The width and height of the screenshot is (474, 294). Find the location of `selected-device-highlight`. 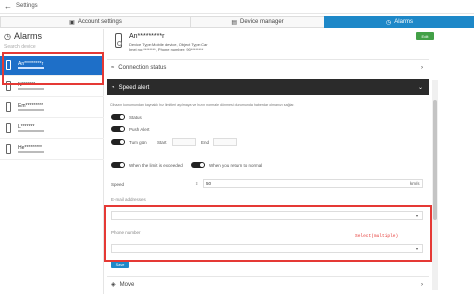

selected-device-highlight is located at coordinates (53, 68).